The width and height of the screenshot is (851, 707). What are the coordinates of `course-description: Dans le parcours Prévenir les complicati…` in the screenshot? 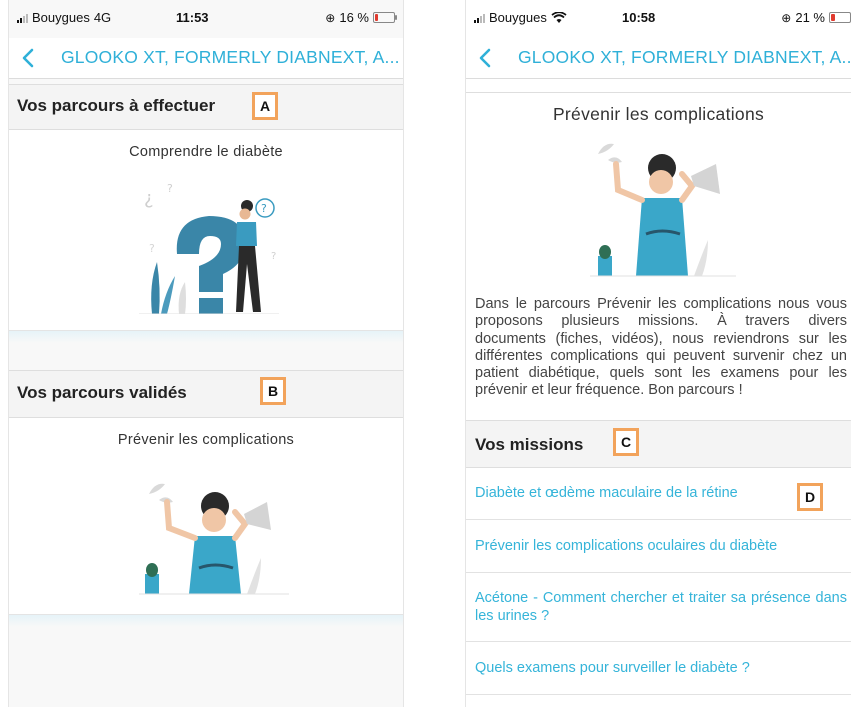 It's located at (661, 347).